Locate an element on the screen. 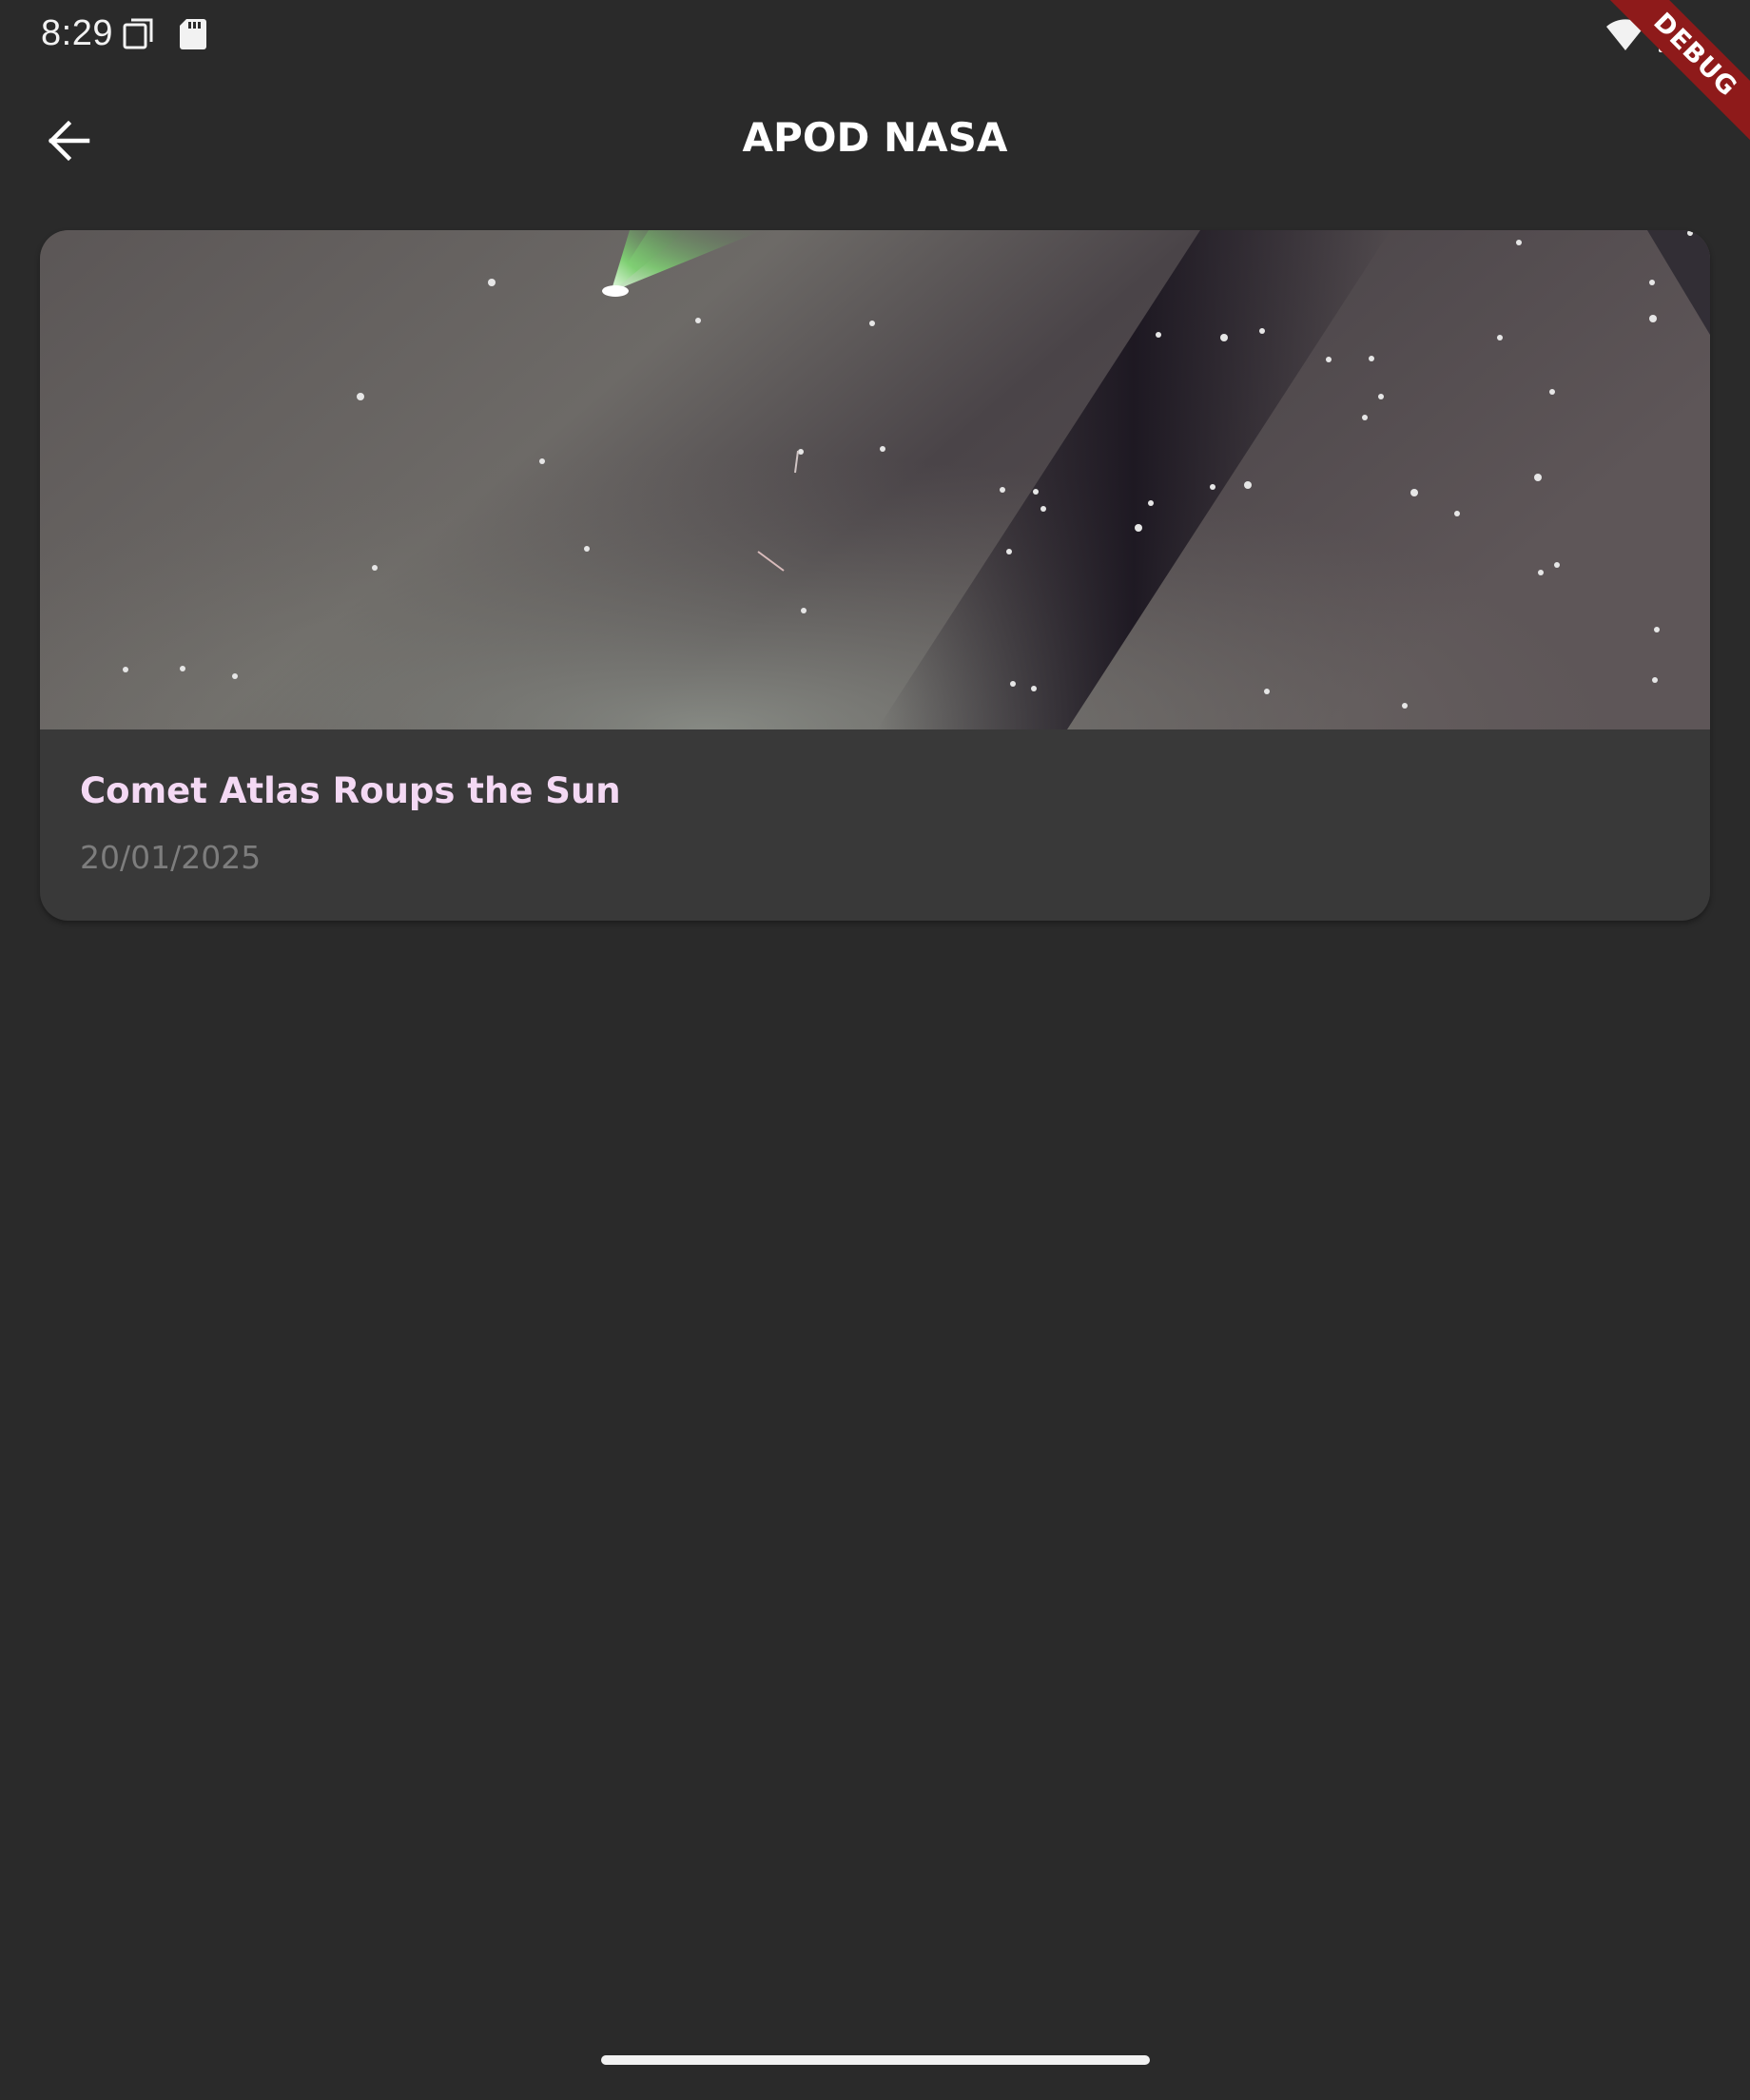 This screenshot has width=1750, height=2100. status-bar: 8:29 is located at coordinates (875, 34).